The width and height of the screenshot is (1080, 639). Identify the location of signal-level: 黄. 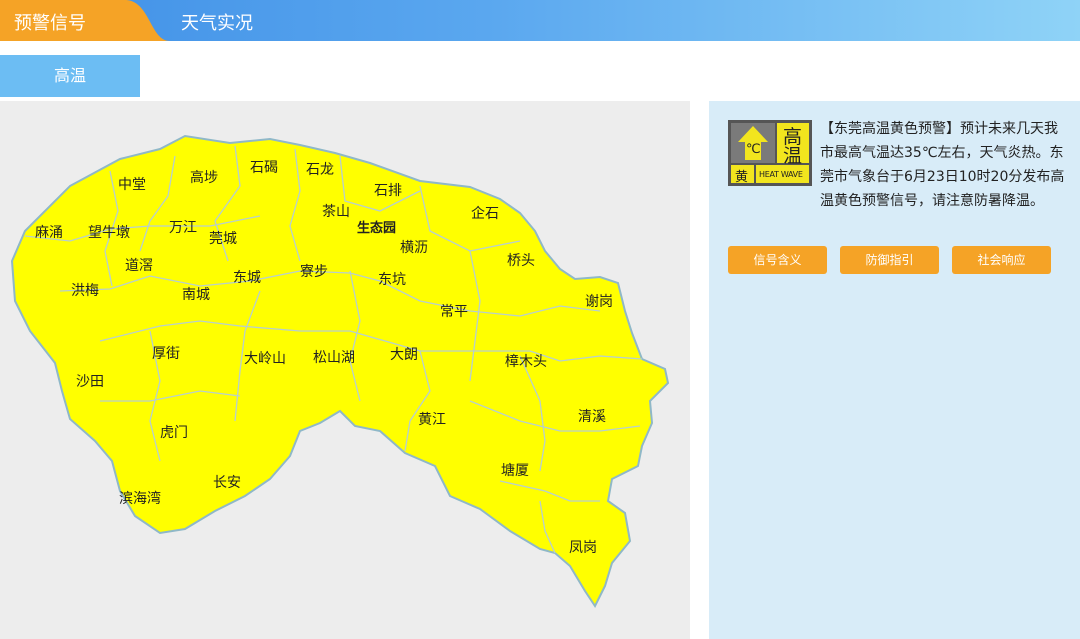
(742, 177).